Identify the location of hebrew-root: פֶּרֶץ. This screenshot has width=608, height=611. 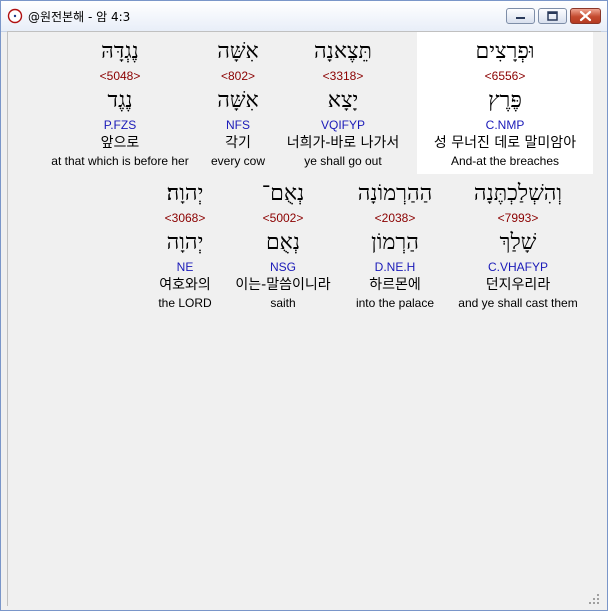
(505, 100).